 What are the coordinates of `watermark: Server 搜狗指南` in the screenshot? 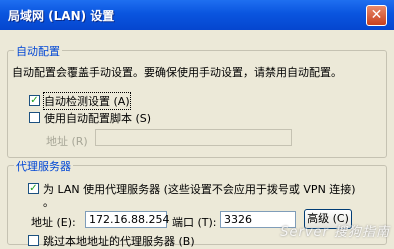 It's located at (335, 232).